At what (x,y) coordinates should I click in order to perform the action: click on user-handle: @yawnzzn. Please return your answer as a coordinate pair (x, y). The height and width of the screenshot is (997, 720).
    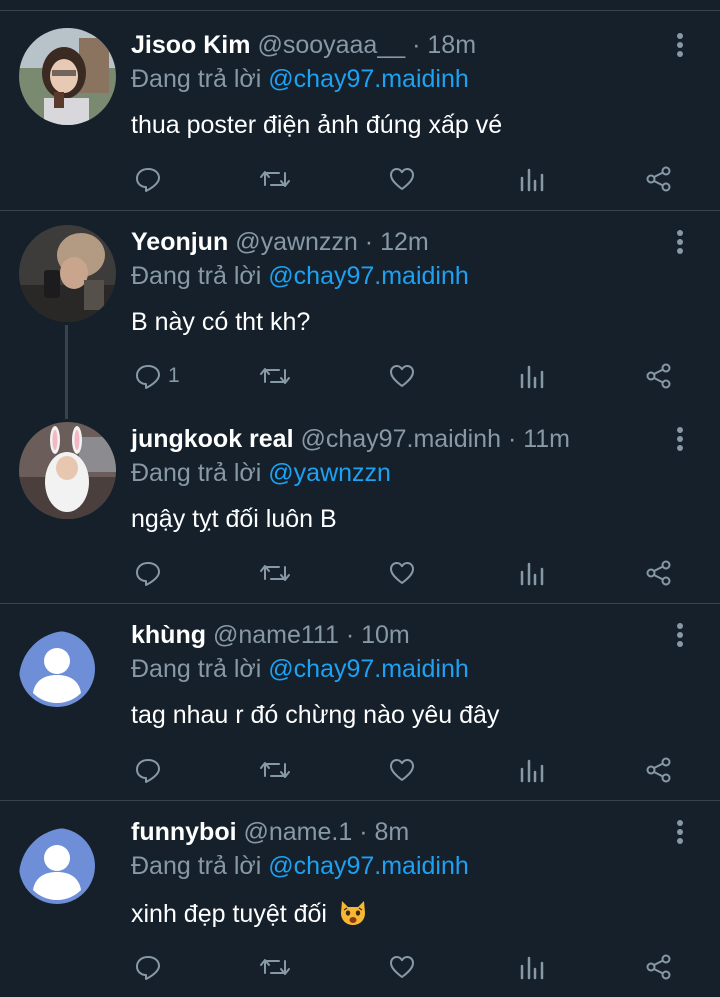
    Looking at the image, I should click on (296, 242).